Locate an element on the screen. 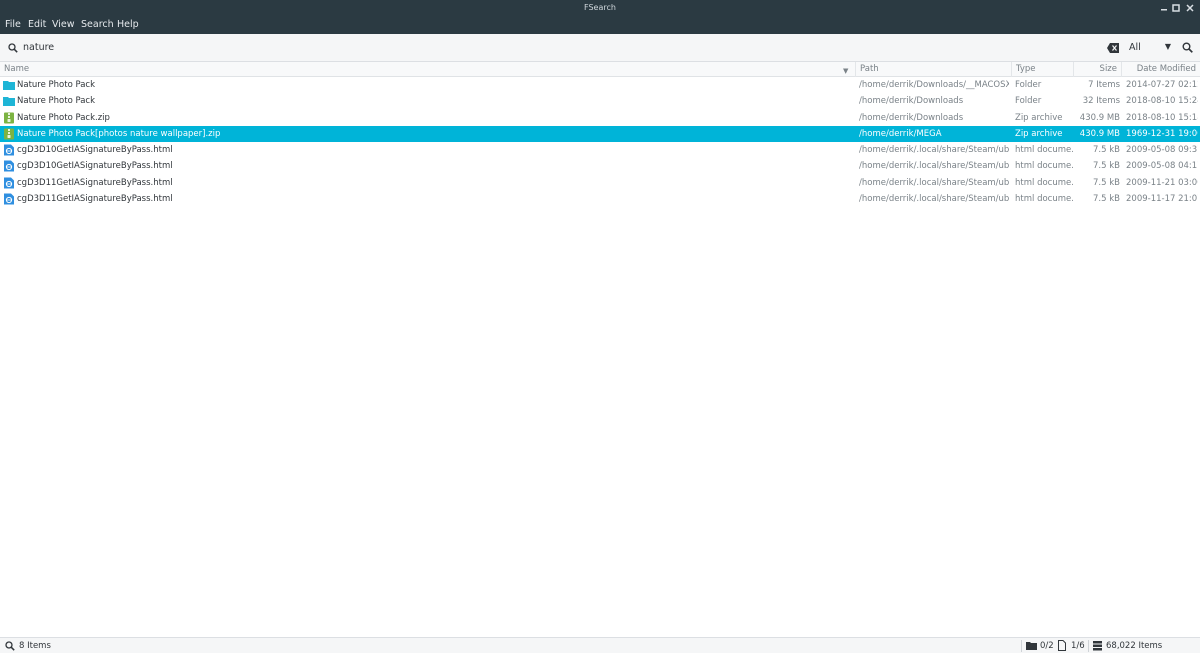 Image resolution: width=1200 pixels, height=653 pixels. search-input: nature is located at coordinates (38, 47).